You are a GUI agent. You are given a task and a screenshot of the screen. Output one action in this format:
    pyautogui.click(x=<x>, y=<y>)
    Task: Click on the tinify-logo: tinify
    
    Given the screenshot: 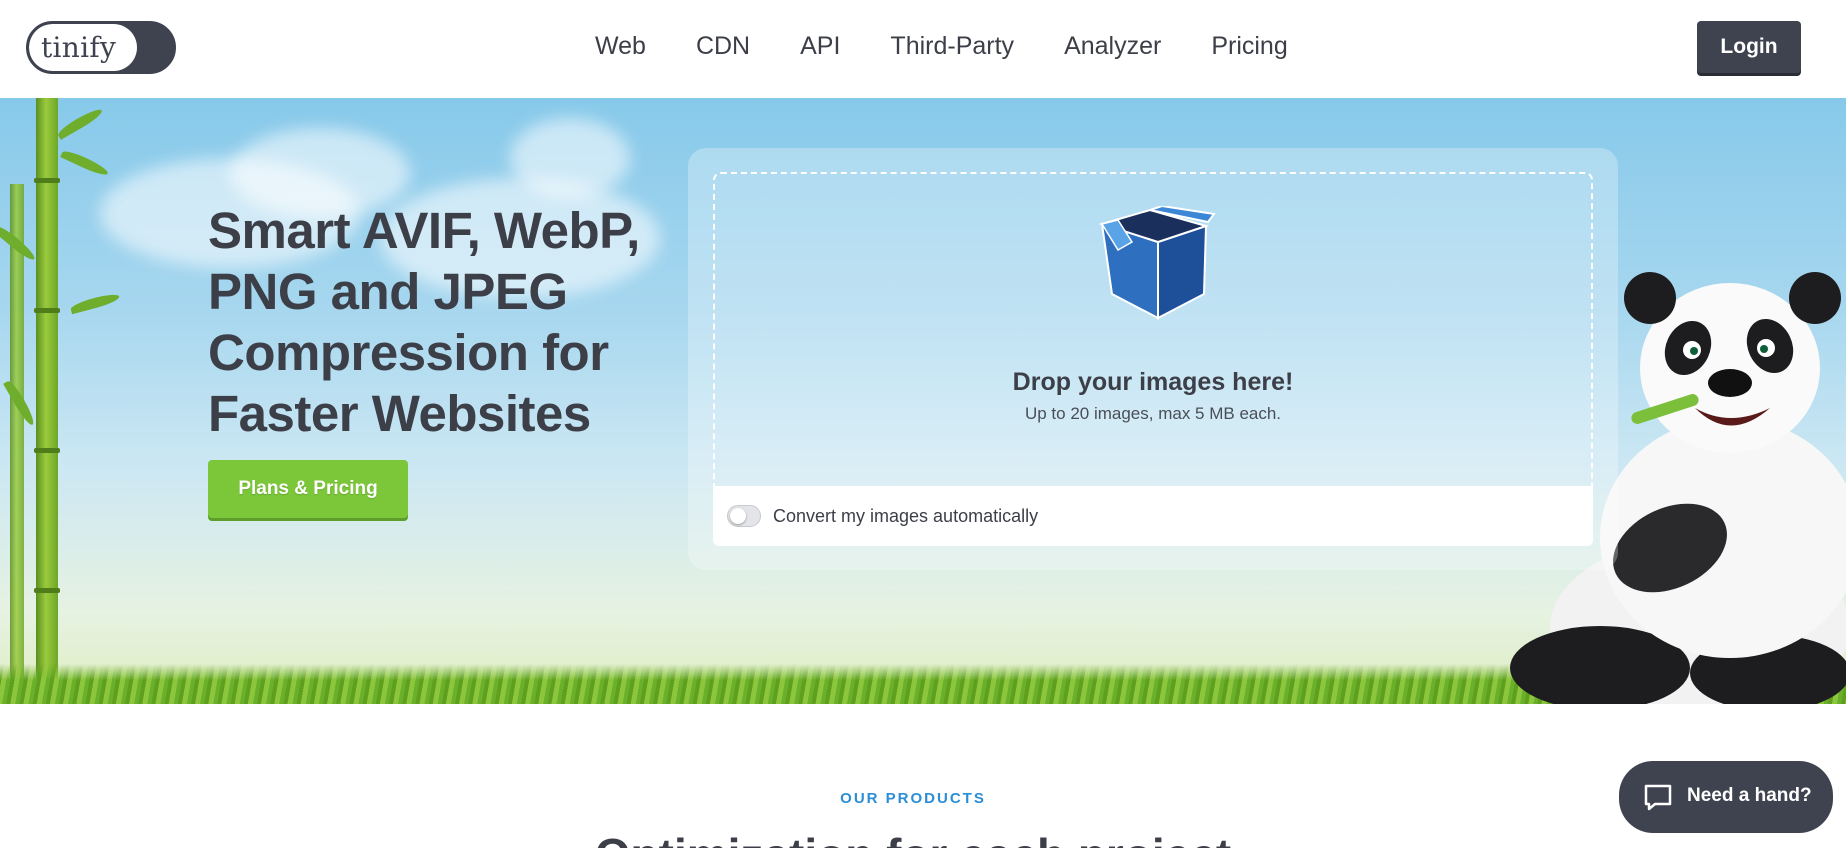 What is the action you would take?
    pyautogui.click(x=101, y=47)
    